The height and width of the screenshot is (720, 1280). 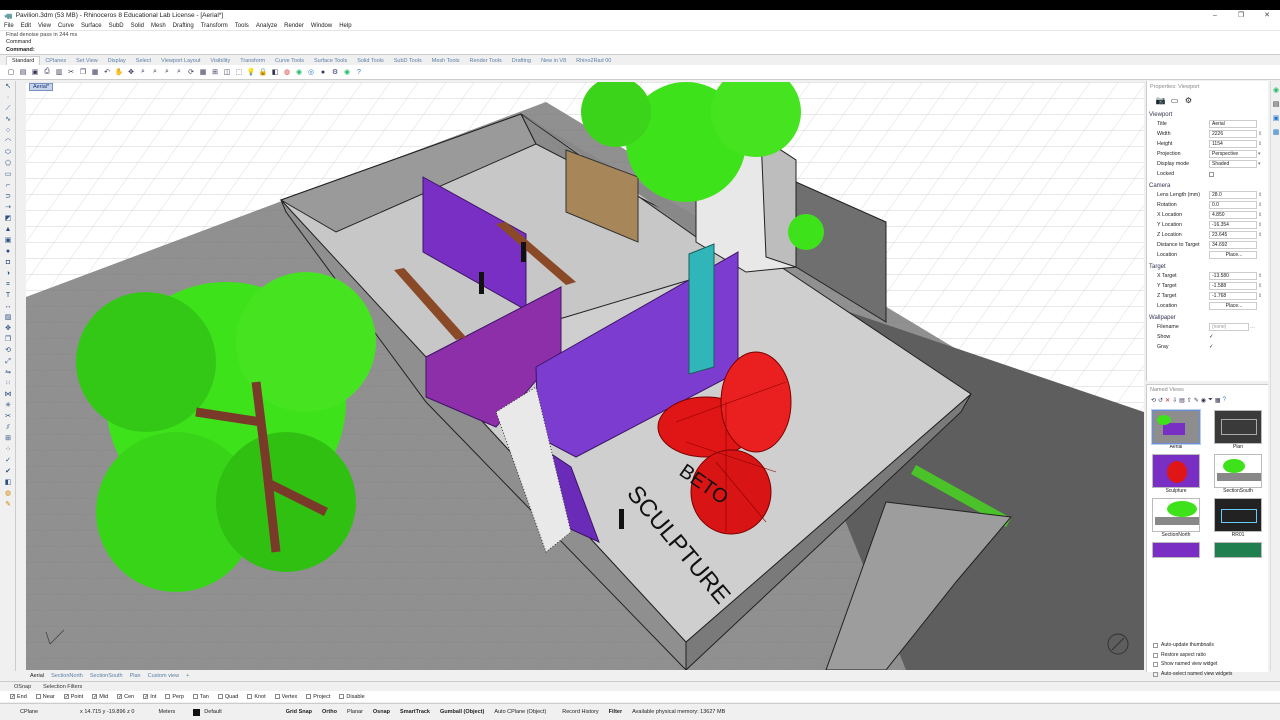 What do you see at coordinates (1167, 400) in the screenshot?
I see `delete-view-icon: ✕` at bounding box center [1167, 400].